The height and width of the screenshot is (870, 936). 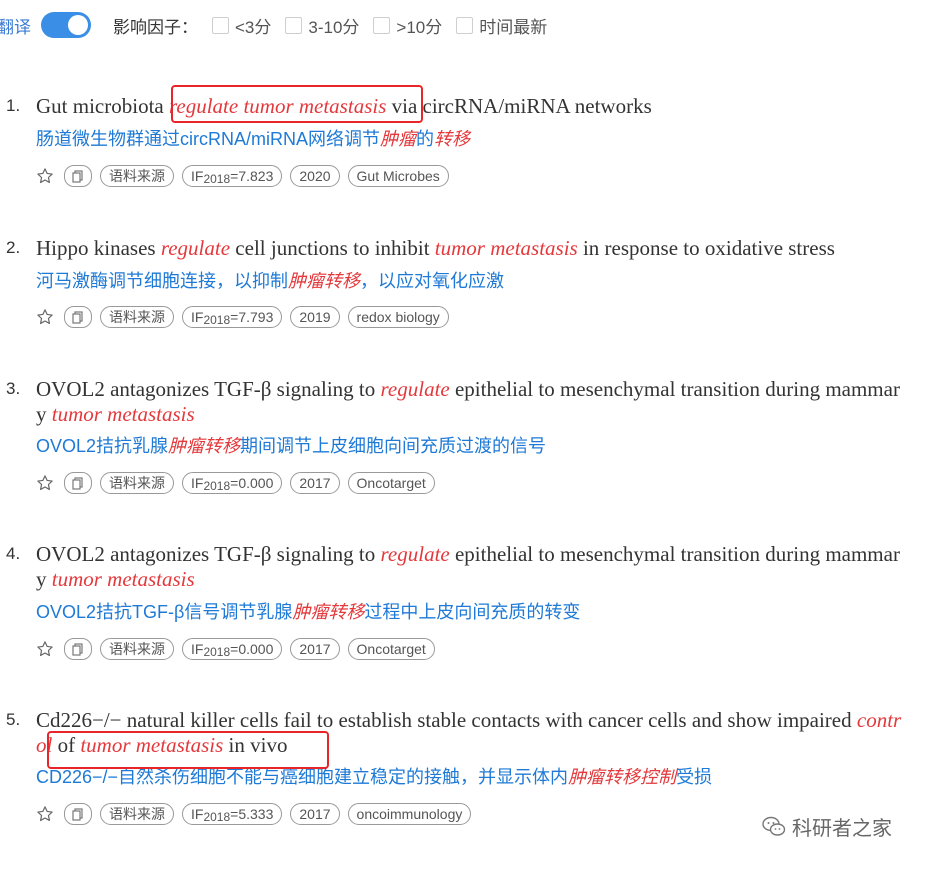 I want to click on journal-tag: oncoimmunology, so click(x=409, y=814).